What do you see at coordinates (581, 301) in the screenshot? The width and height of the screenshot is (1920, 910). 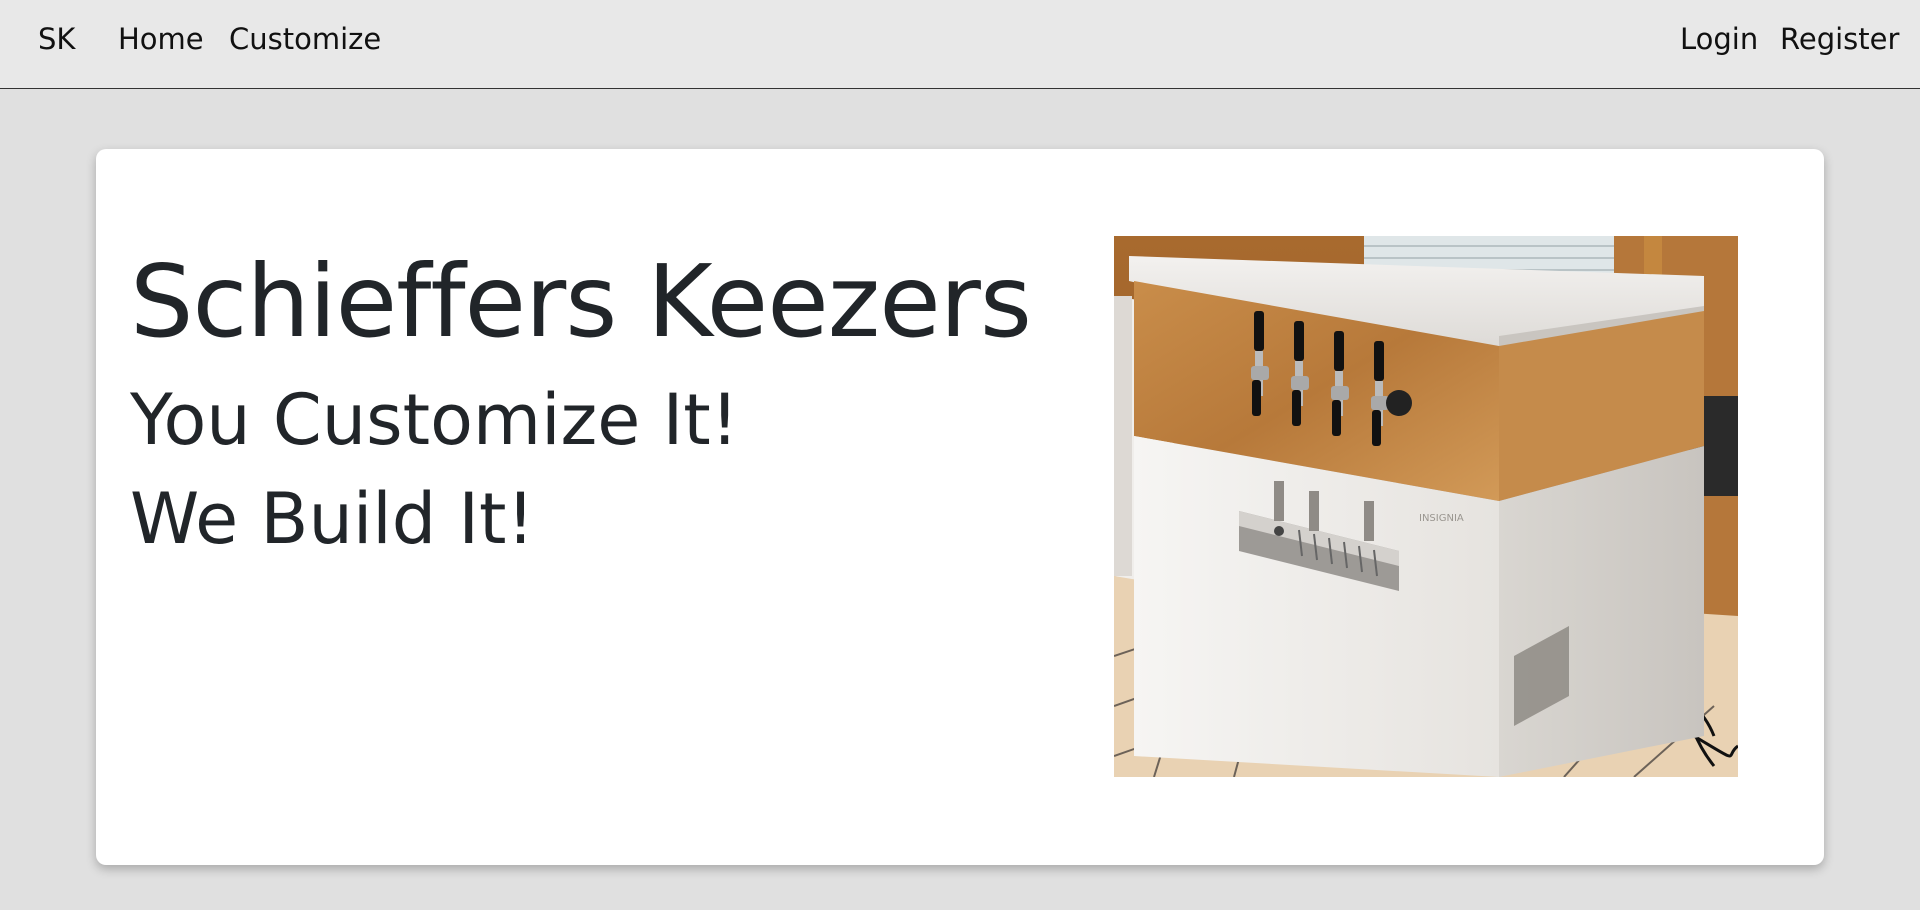 I see `hero-title: Schieffers Keezers` at bounding box center [581, 301].